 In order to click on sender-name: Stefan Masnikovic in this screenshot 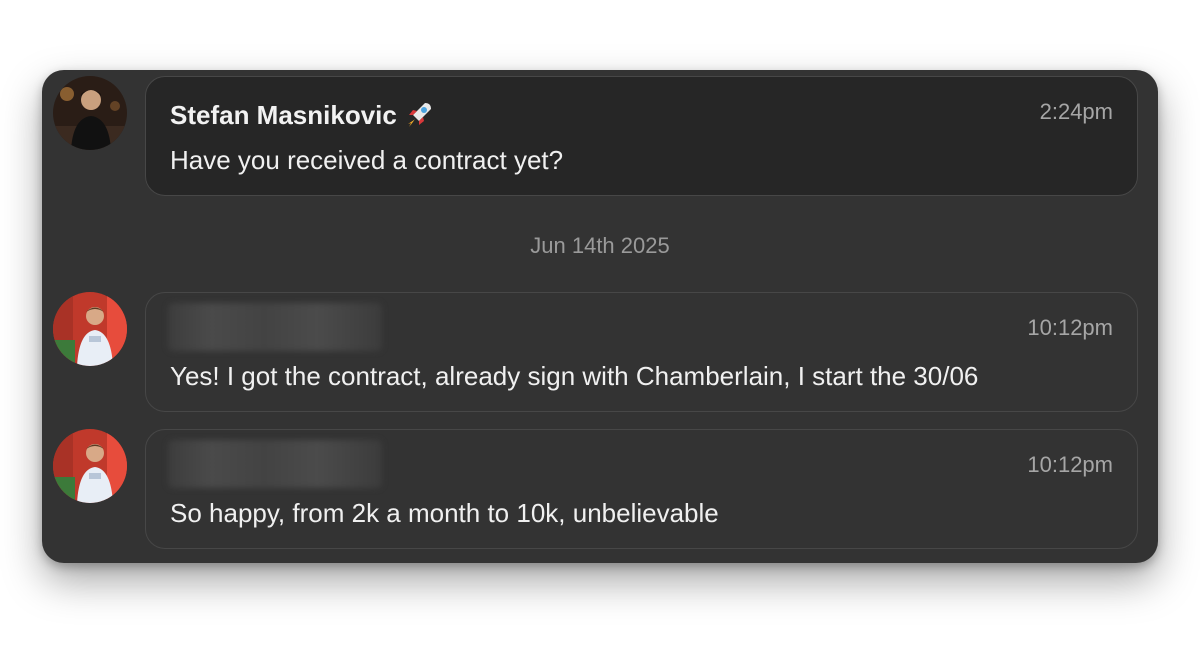, I will do `click(302, 115)`.